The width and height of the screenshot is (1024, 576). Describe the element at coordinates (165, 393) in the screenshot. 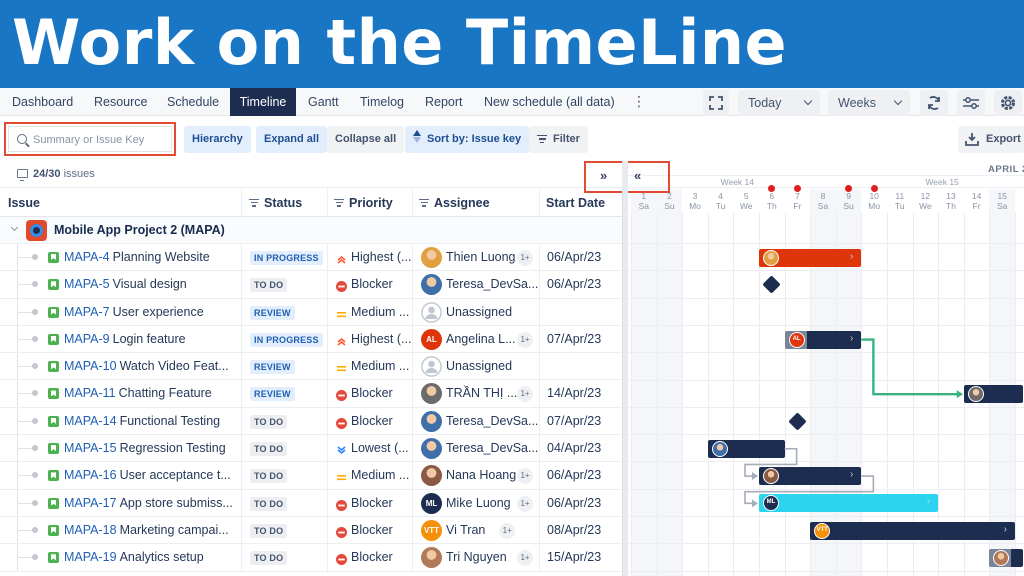

I see `issue-summary: Chatting Feature` at that location.